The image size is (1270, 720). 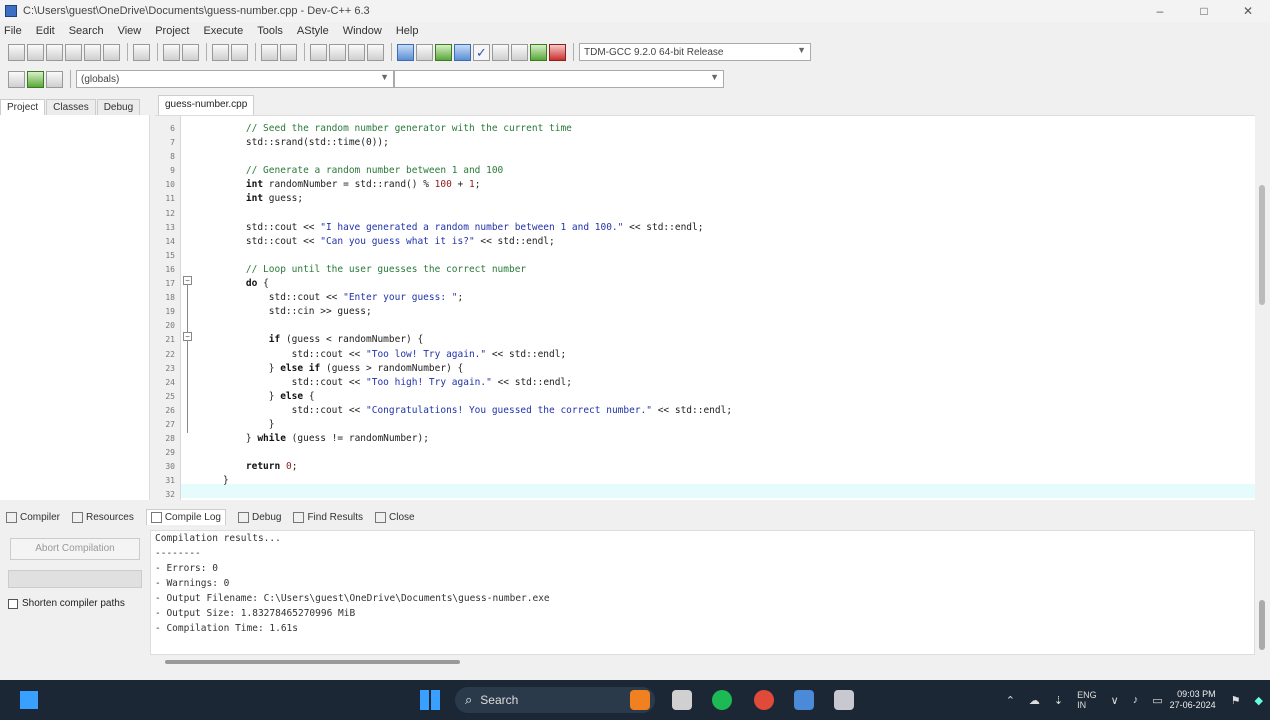 I want to click on chevron-up-icon: ⌃, so click(x=1010, y=700).